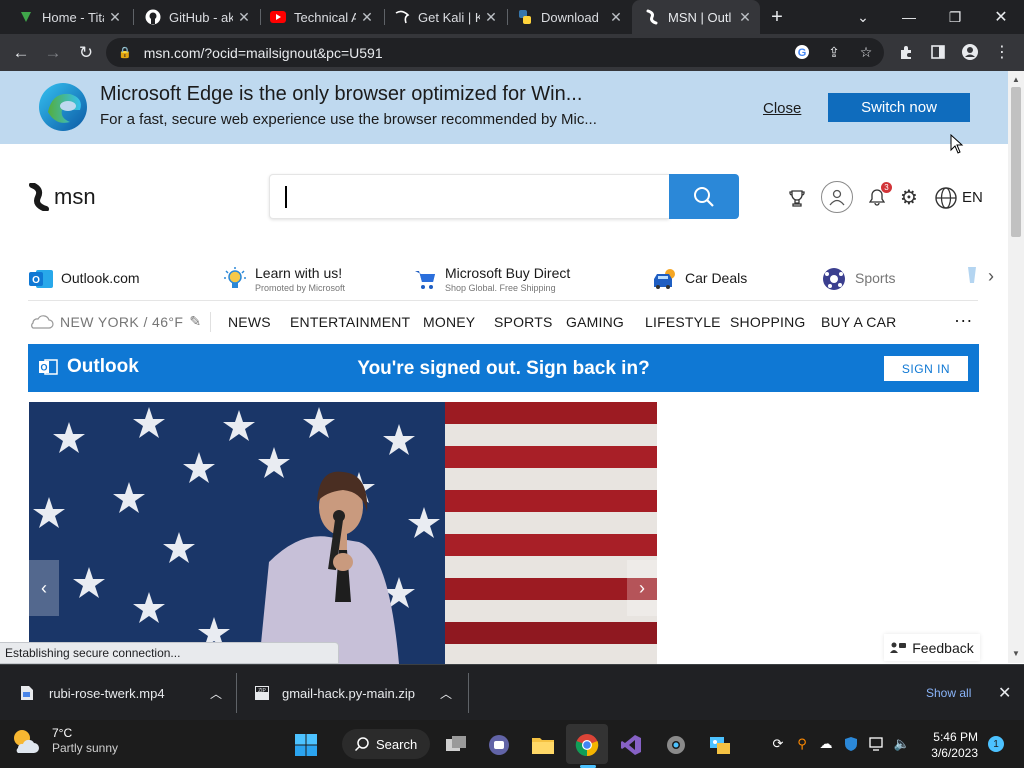  I want to click on control-panel-icon, so click(720, 745).